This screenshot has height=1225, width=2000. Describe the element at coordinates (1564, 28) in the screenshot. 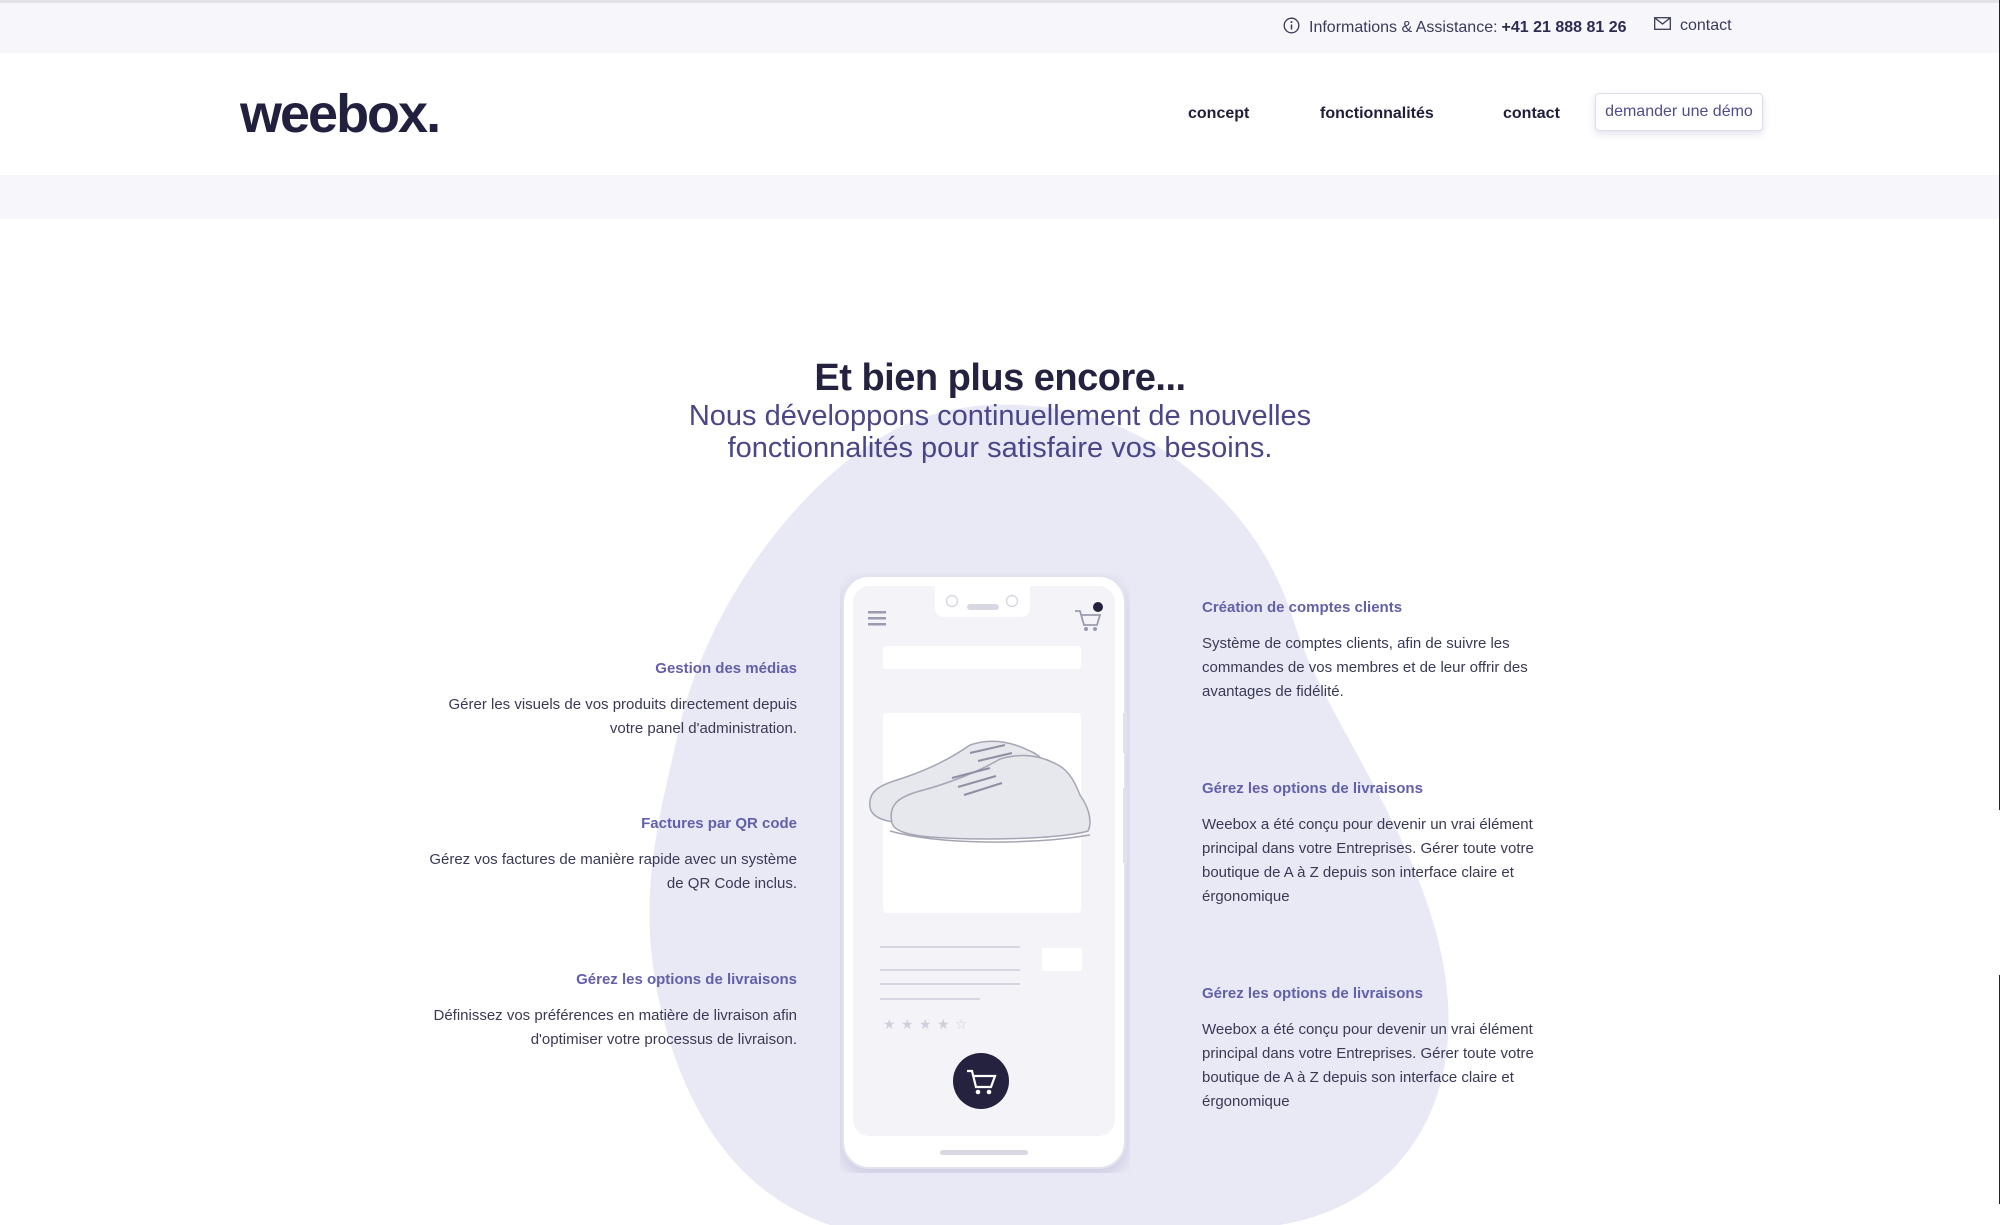

I see `phone-number: +41 21 888 81 26` at that location.